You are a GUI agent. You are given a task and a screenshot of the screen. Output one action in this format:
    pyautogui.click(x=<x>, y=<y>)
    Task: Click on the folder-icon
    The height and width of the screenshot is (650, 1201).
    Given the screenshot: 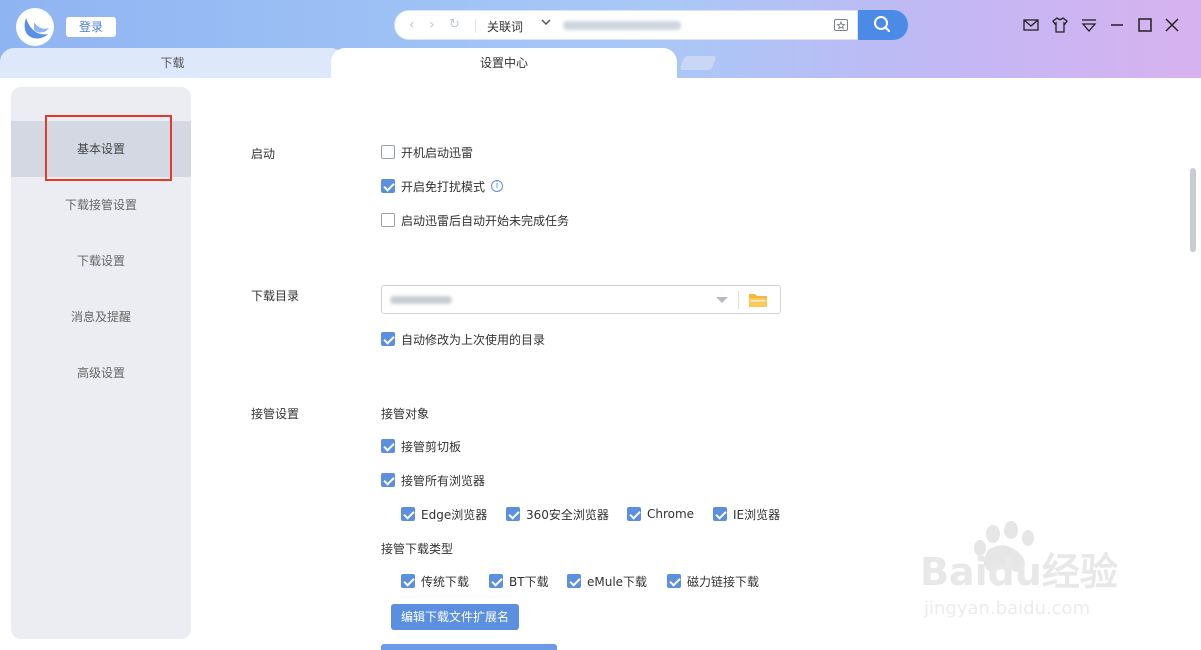 What is the action you would take?
    pyautogui.click(x=758, y=300)
    